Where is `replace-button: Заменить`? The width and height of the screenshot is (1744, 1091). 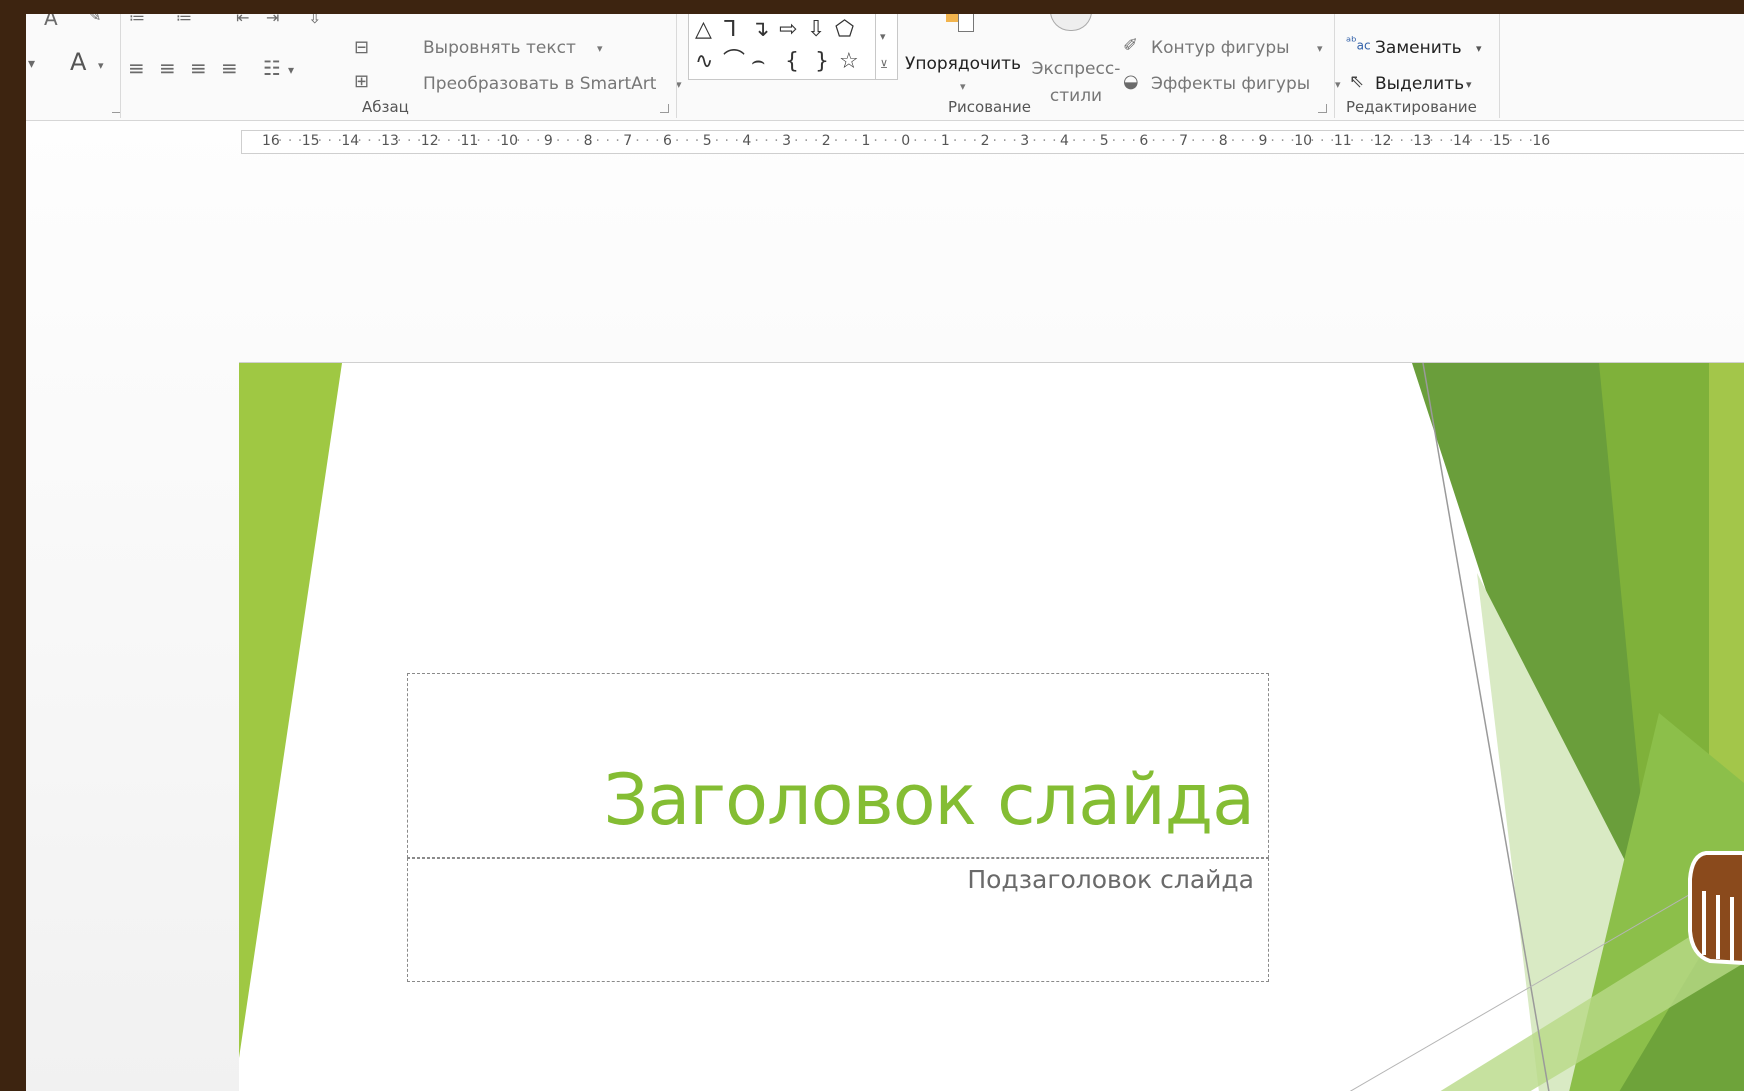
replace-button: Заменить is located at coordinates (1418, 48).